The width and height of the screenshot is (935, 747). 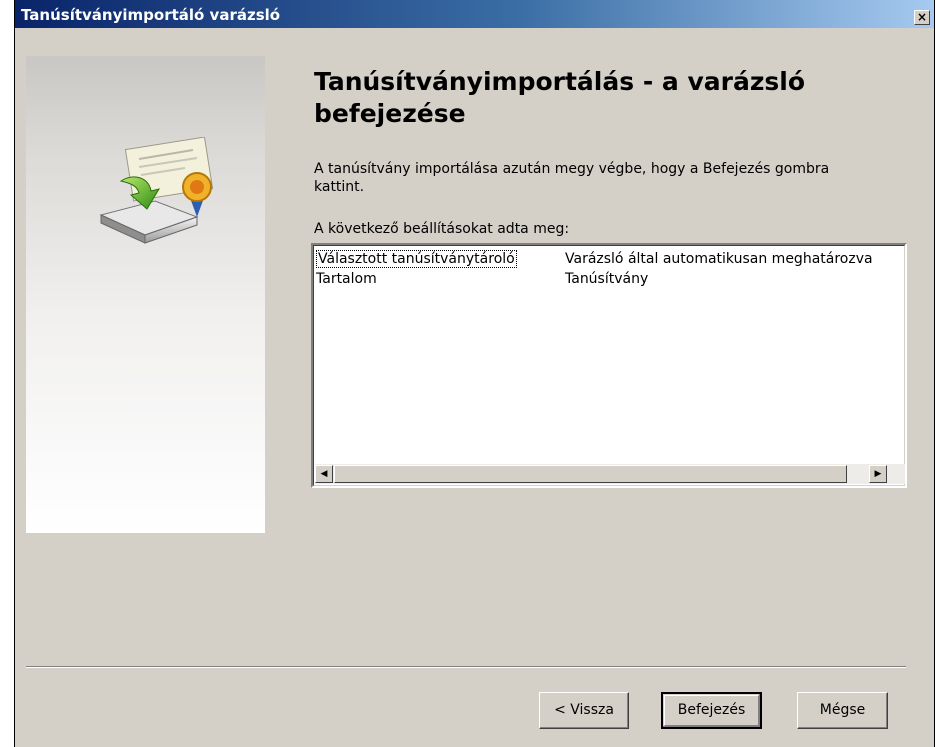 I want to click on scroll-thumb, so click(x=590, y=474).